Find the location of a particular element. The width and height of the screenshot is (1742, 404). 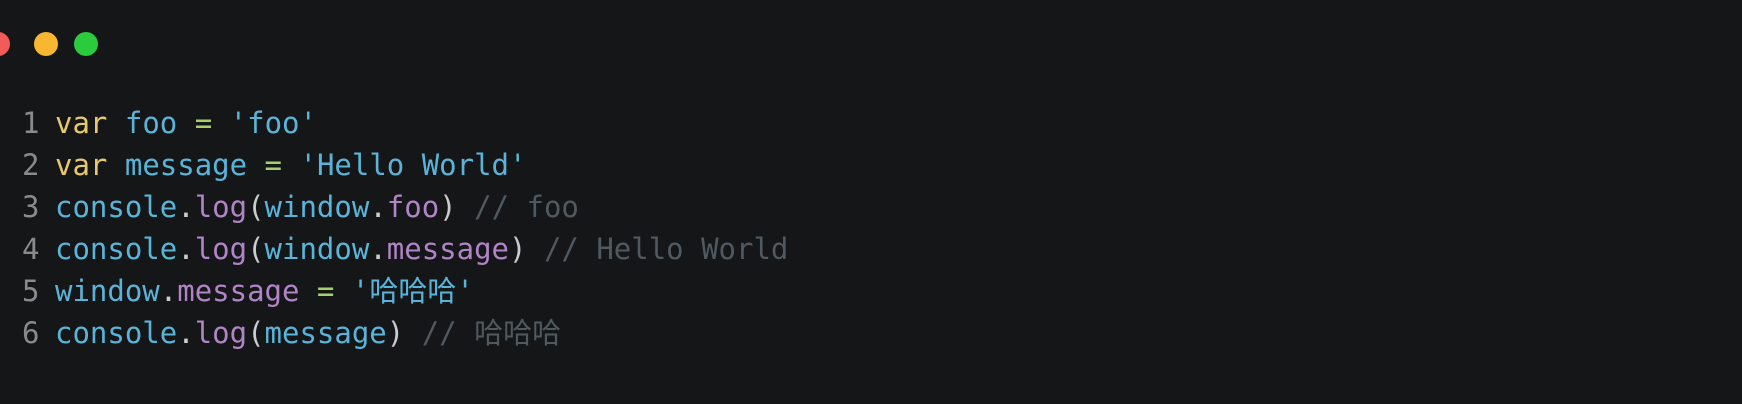

code-line: 5 window.message = '哈哈哈' is located at coordinates (405, 291).